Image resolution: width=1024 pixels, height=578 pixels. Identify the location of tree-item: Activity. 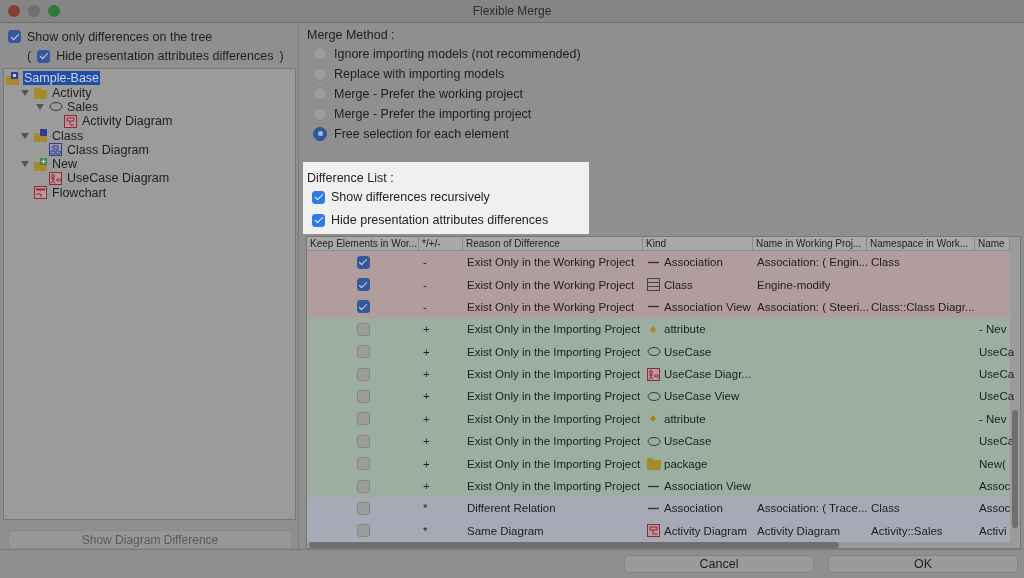
(72, 92).